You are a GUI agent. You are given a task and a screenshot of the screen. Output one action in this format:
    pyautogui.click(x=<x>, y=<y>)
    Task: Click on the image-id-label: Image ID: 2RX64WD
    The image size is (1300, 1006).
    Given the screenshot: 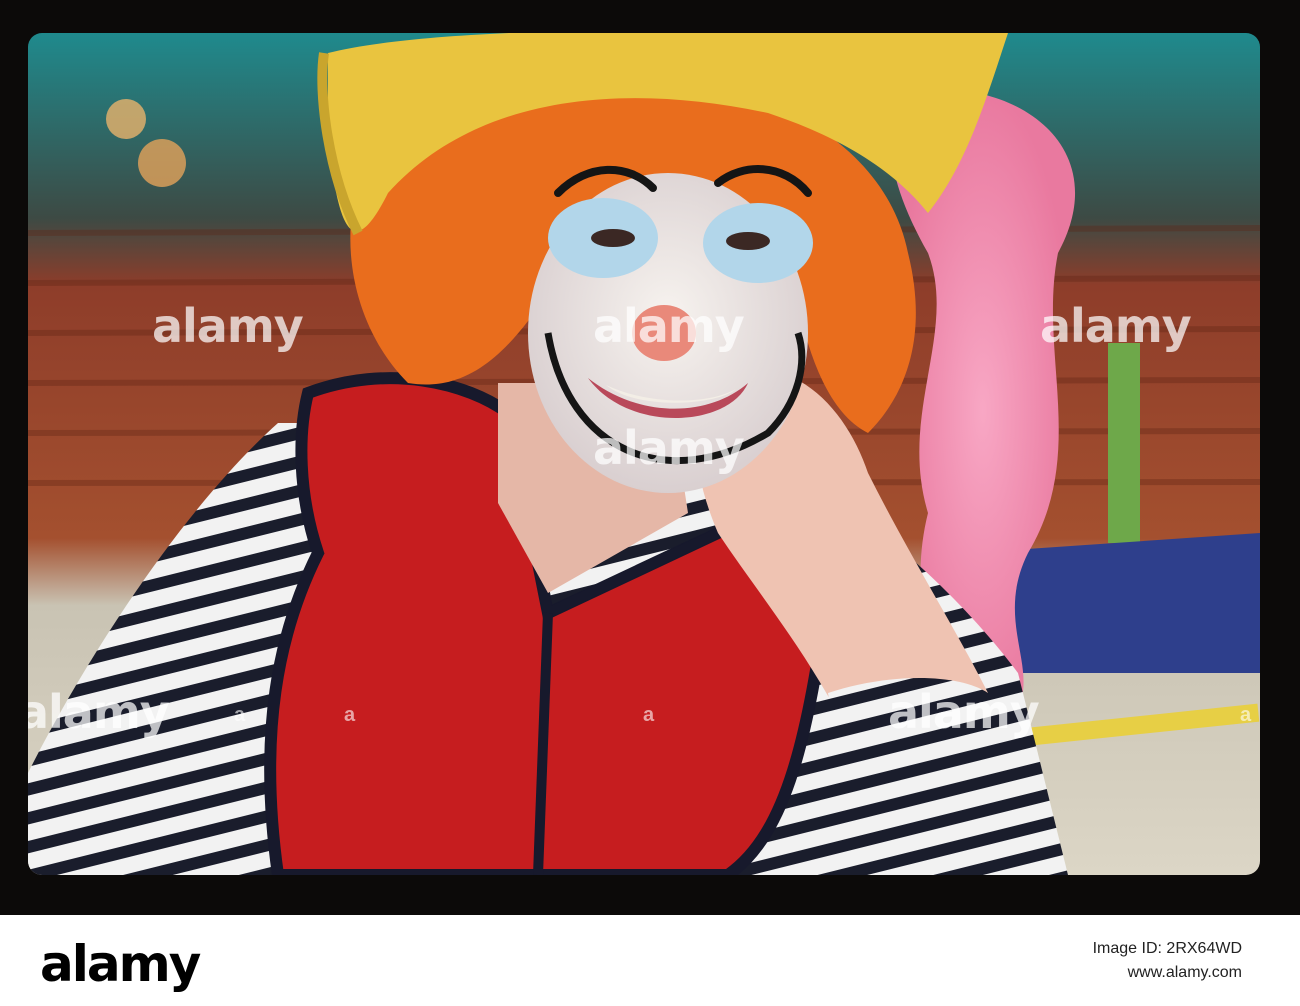 What is the action you would take?
    pyautogui.click(x=1167, y=948)
    